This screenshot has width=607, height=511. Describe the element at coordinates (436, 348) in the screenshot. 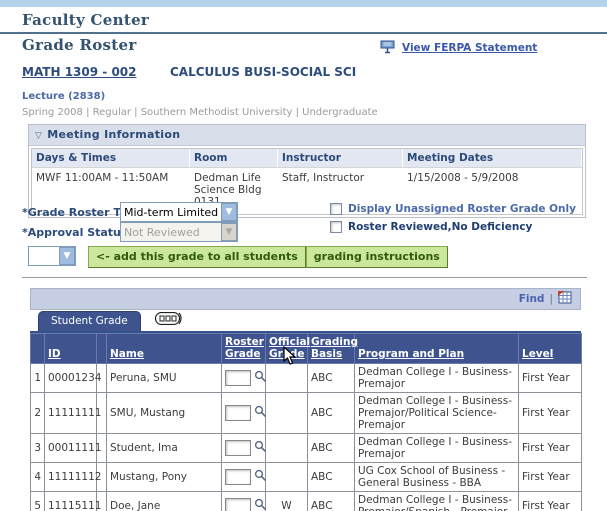

I see `header-program-plan: Program and Plan` at that location.